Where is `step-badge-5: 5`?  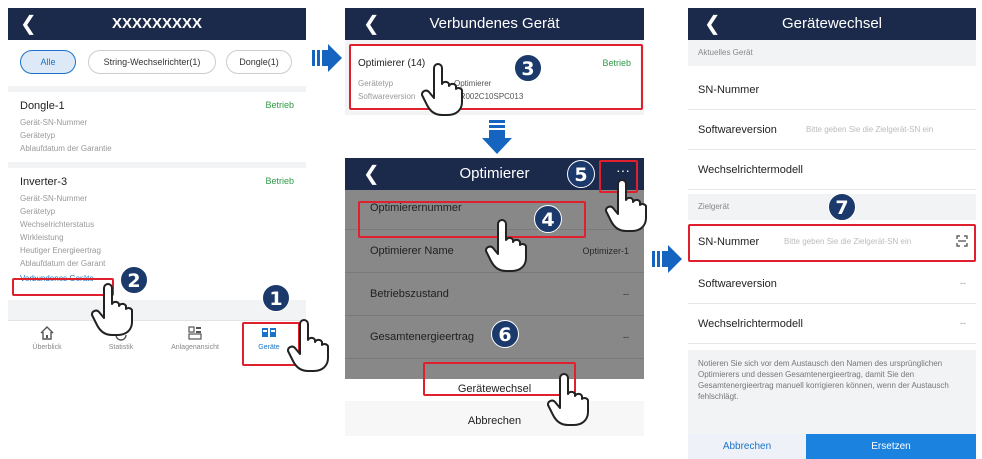
step-badge-5: 5 is located at coordinates (581, 174).